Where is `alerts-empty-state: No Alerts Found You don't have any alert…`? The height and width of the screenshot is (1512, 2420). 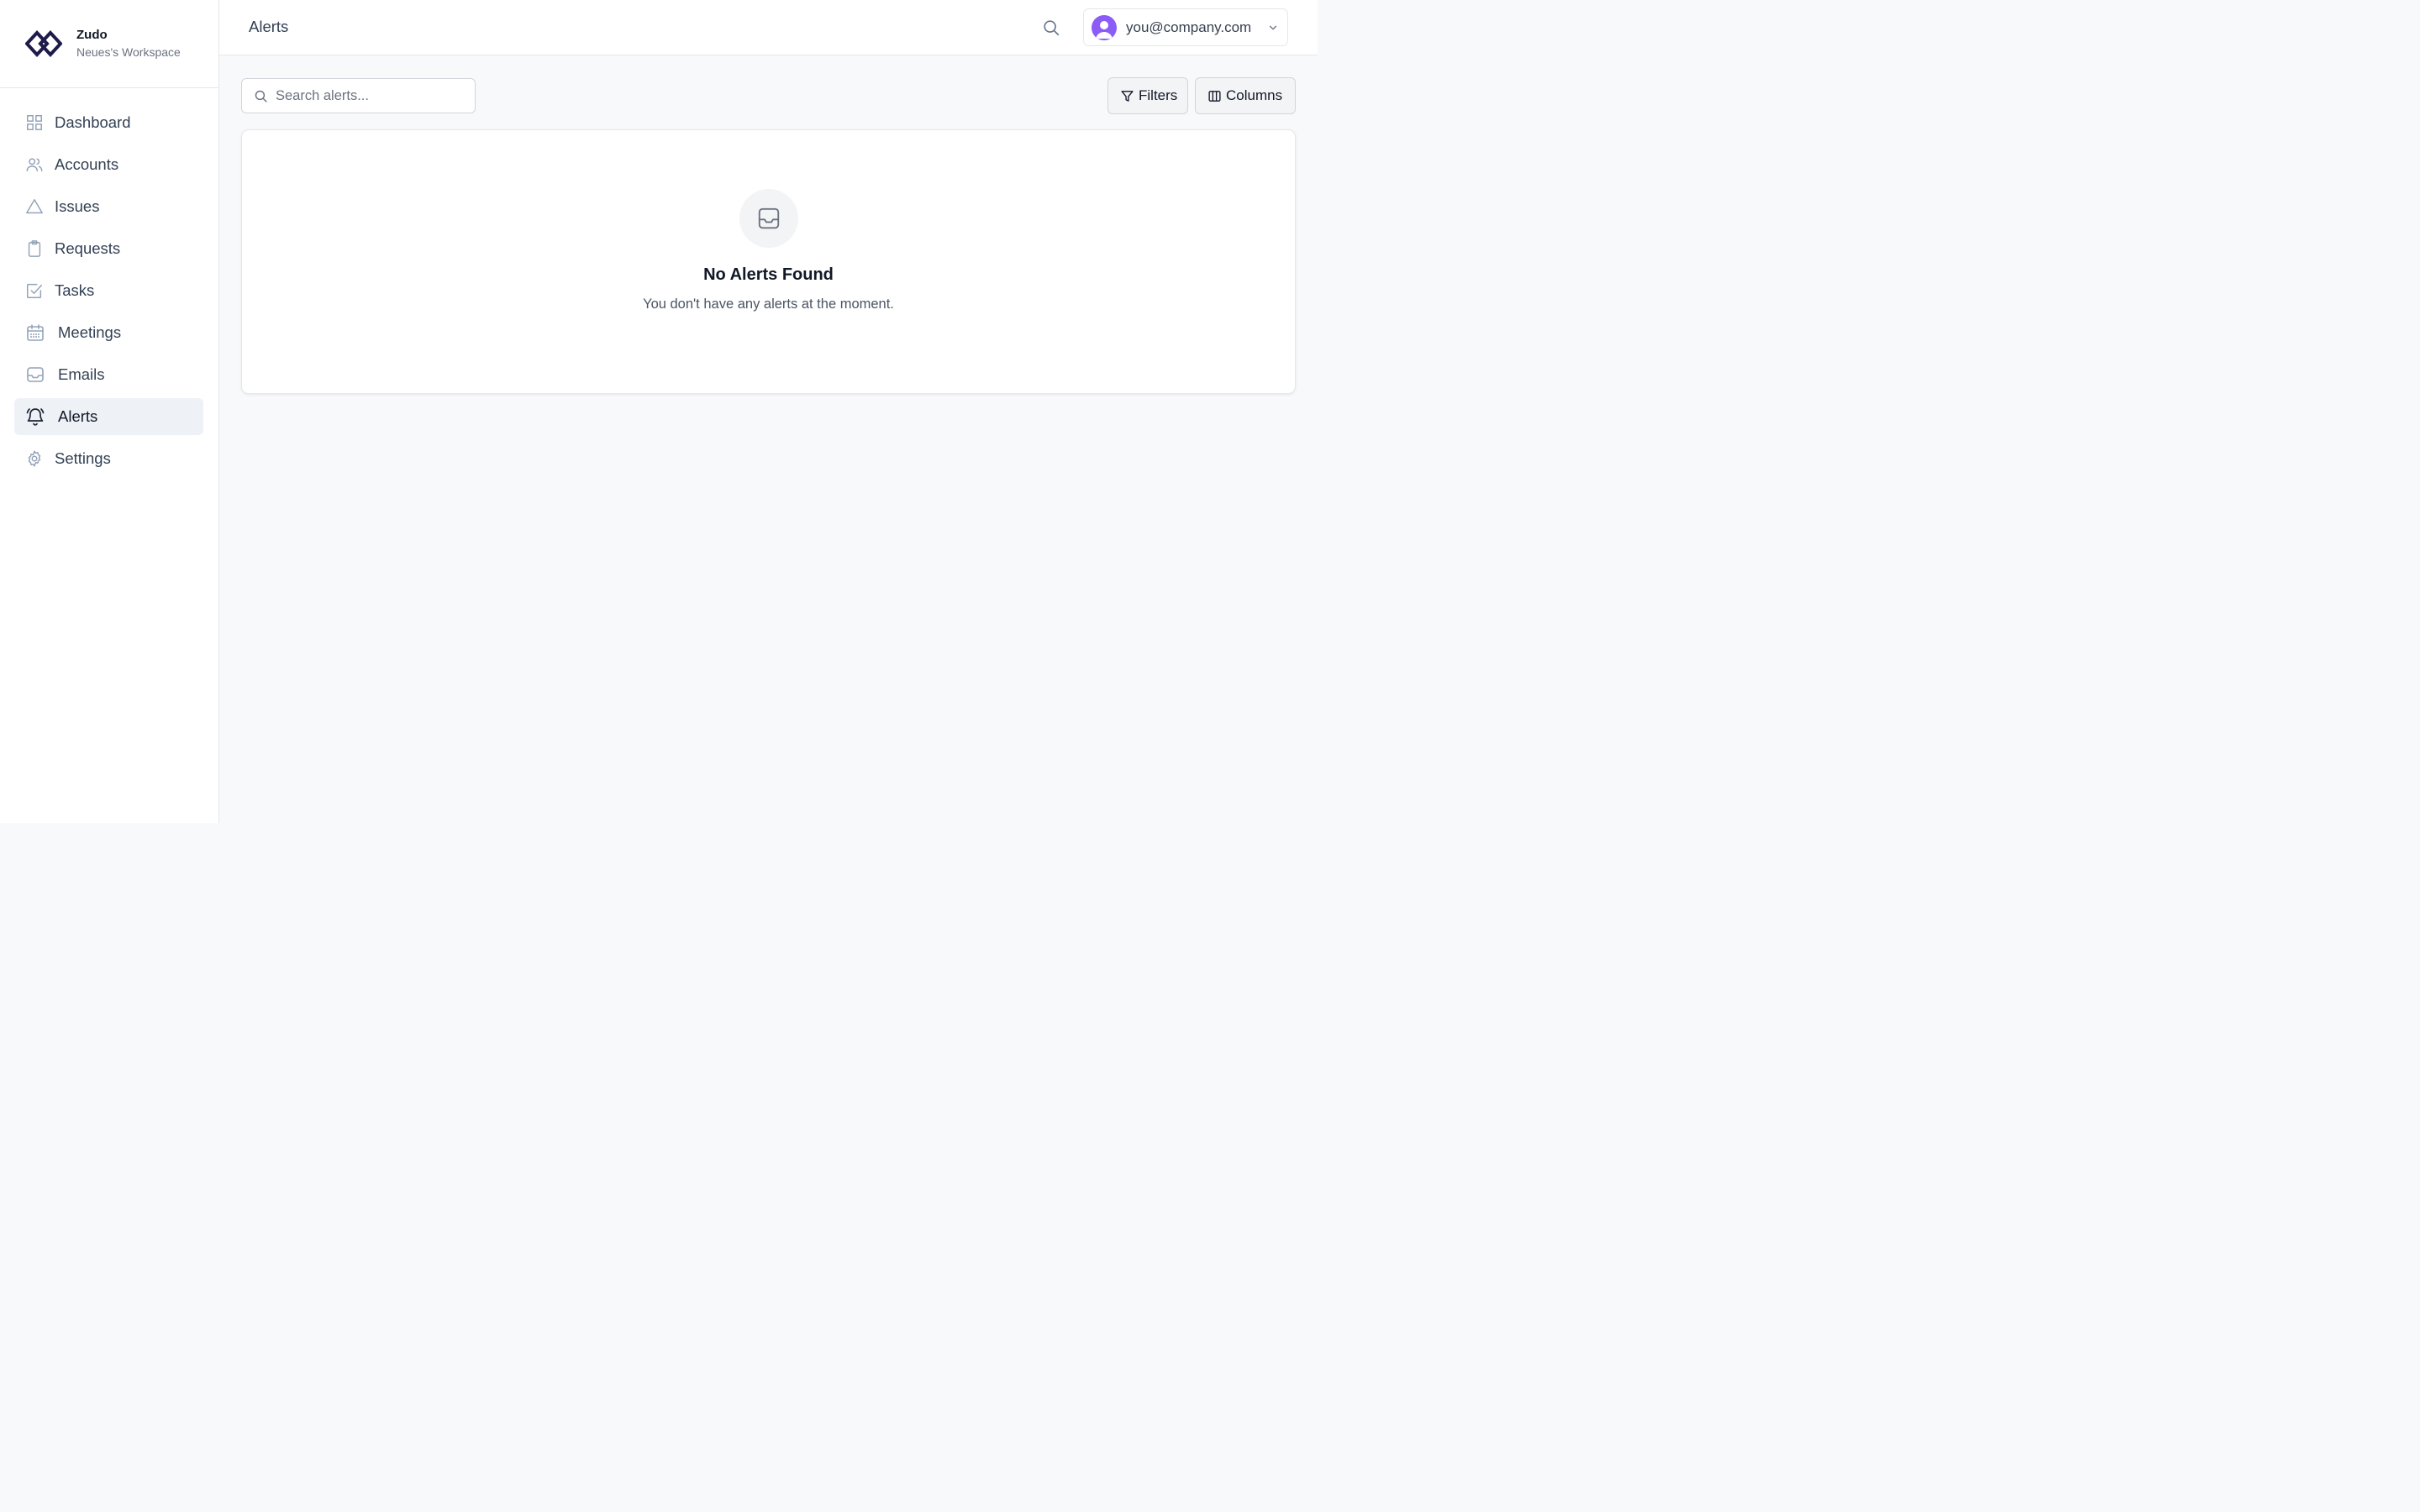
alerts-empty-state: No Alerts Found You don't have any alert… is located at coordinates (768, 261).